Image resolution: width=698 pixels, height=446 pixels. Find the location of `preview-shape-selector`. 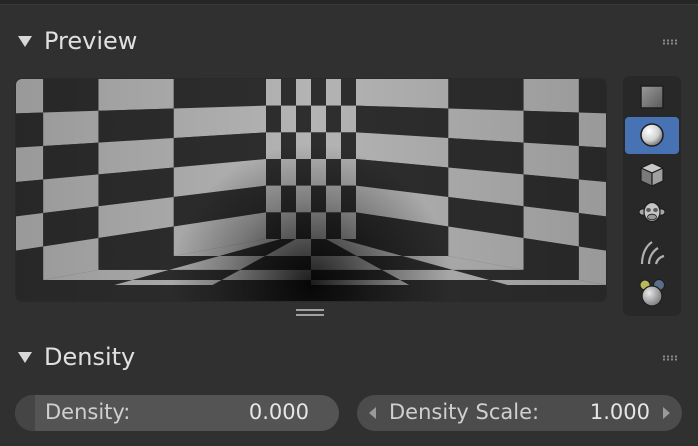

preview-shape-selector is located at coordinates (652, 196).